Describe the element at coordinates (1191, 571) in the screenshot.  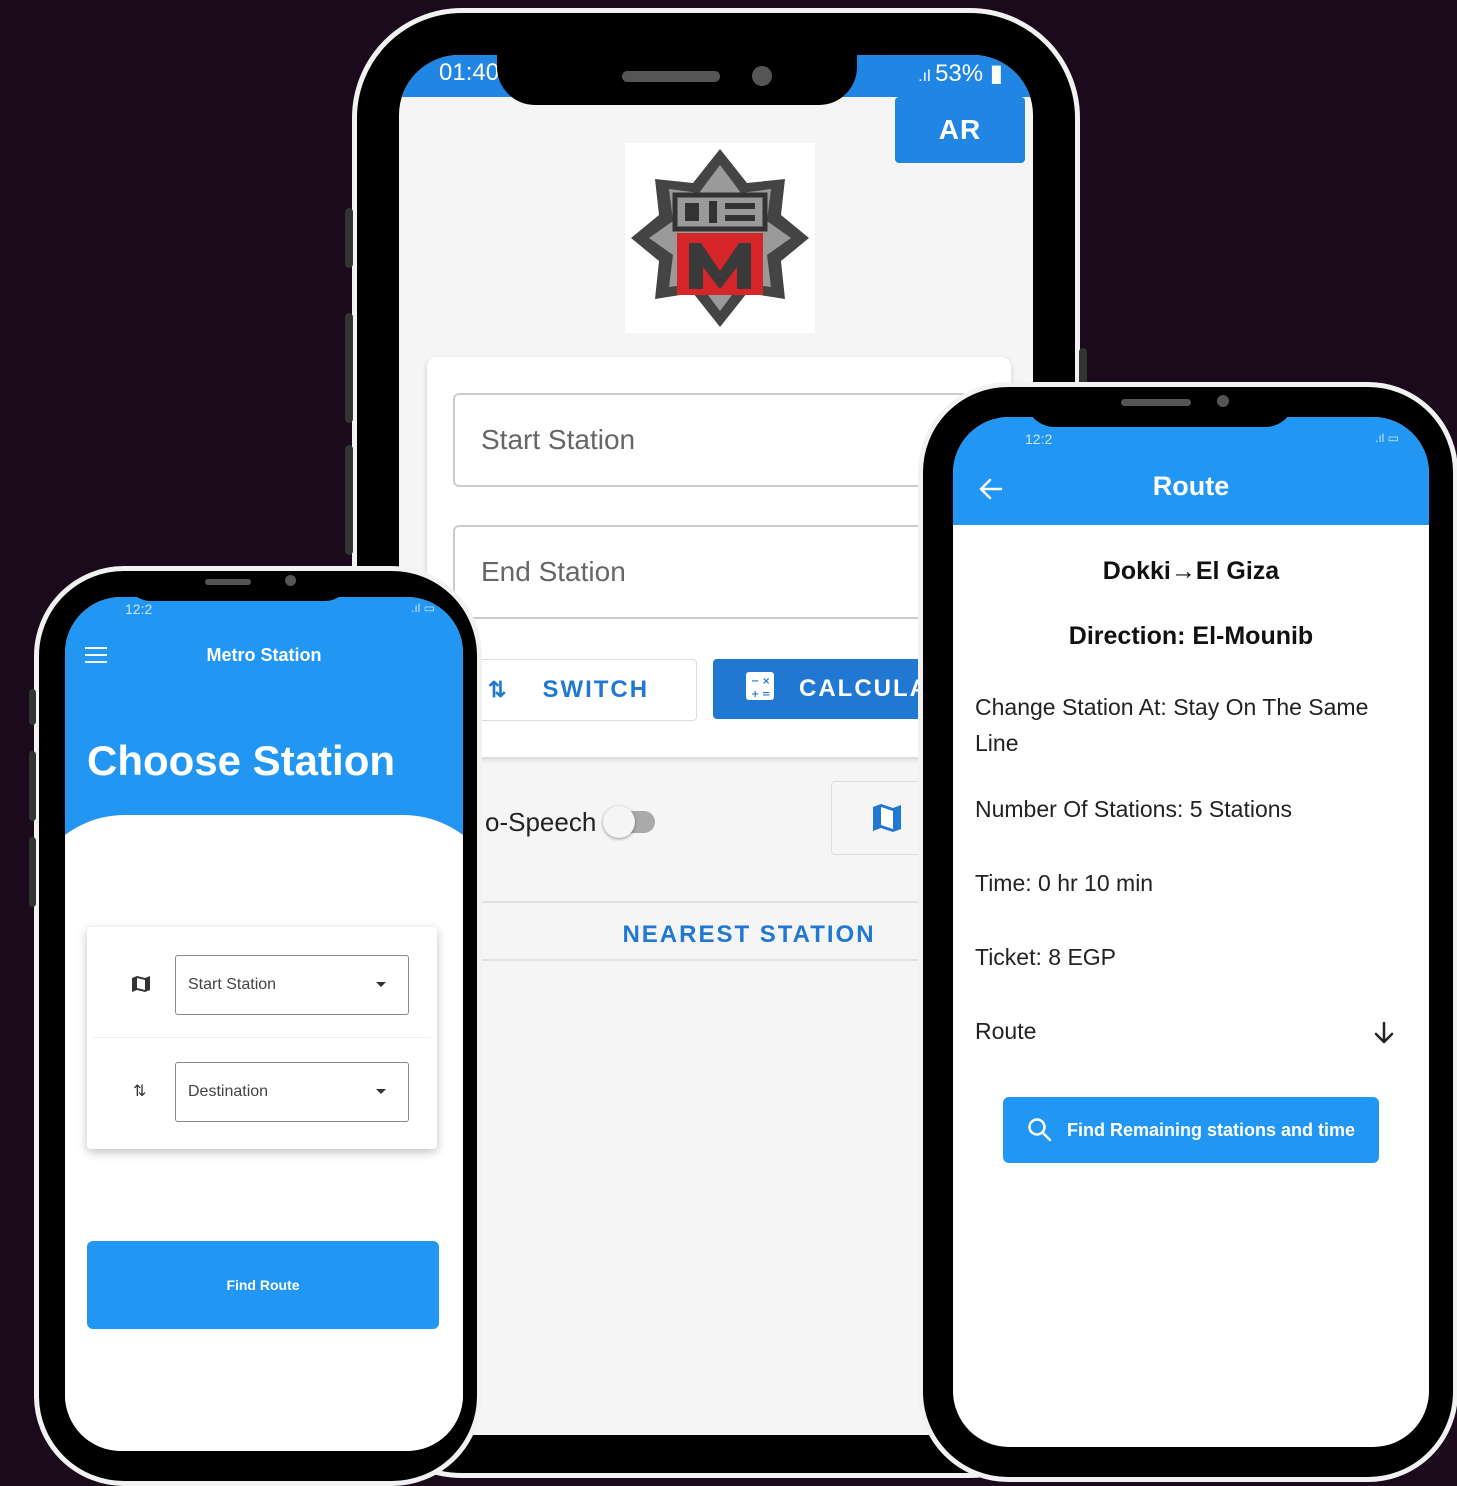
I see `route-title: Dokki→El Giza` at that location.